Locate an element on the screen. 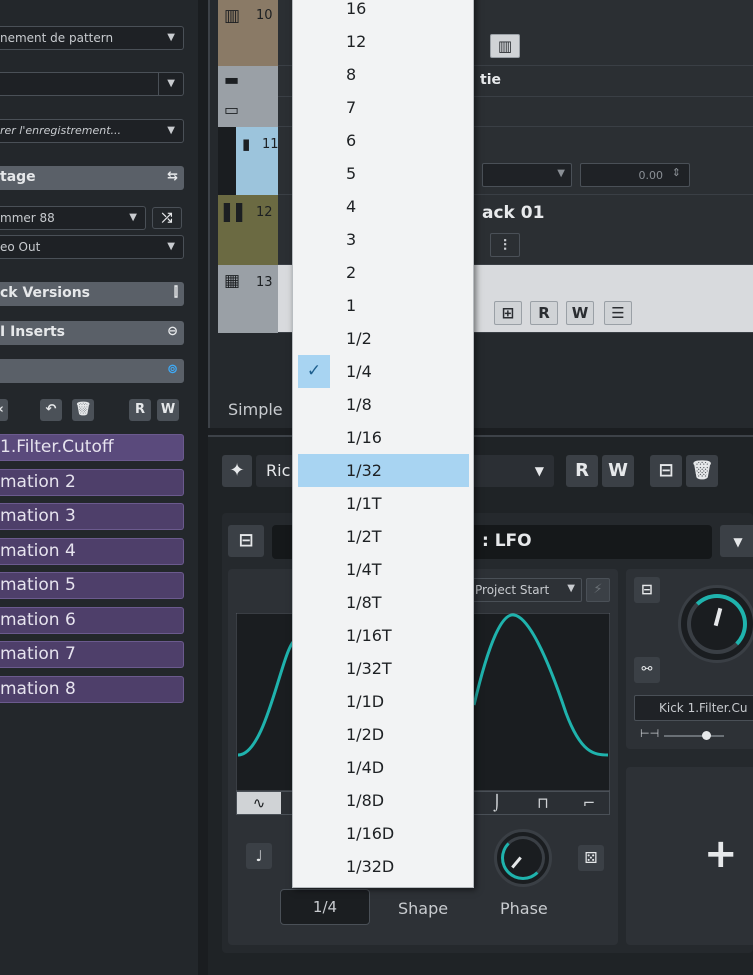 The image size is (753, 975). pattern-dropdown: nement de pattern ▼ is located at coordinates (92, 38).